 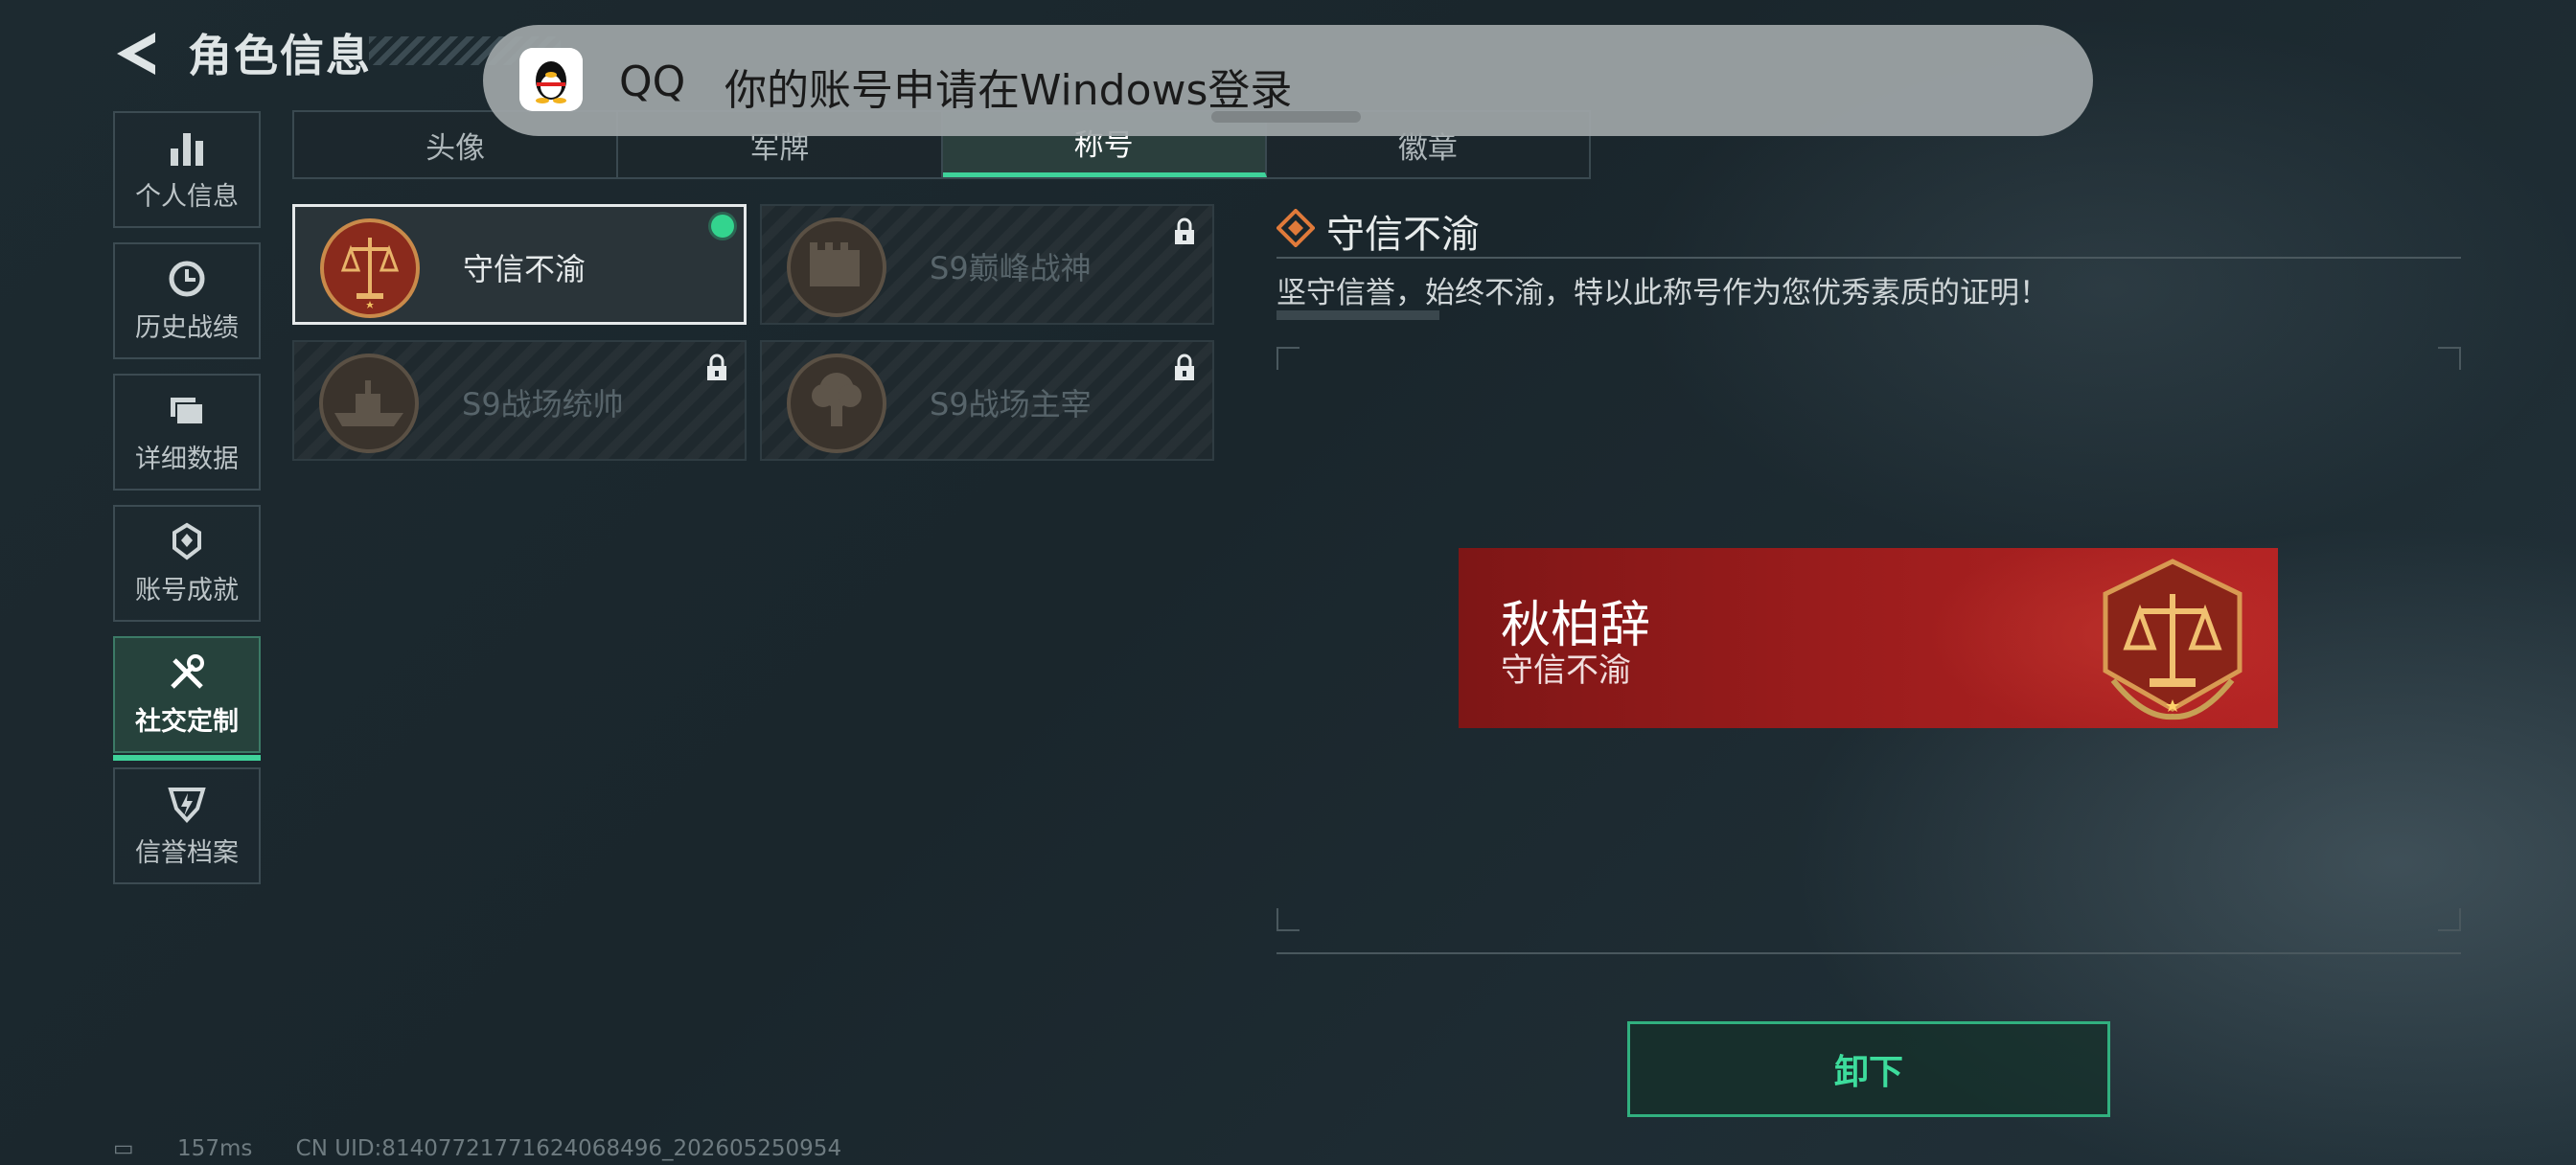 What do you see at coordinates (1286, 117) in the screenshot?
I see `notification-handle` at bounding box center [1286, 117].